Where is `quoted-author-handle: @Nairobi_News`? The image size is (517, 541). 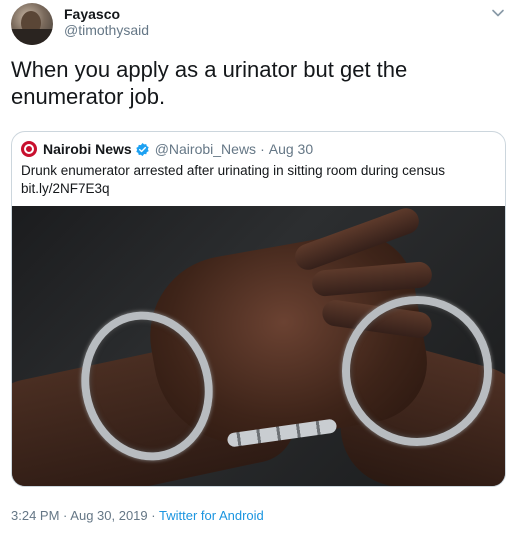 quoted-author-handle: @Nairobi_News is located at coordinates (205, 149).